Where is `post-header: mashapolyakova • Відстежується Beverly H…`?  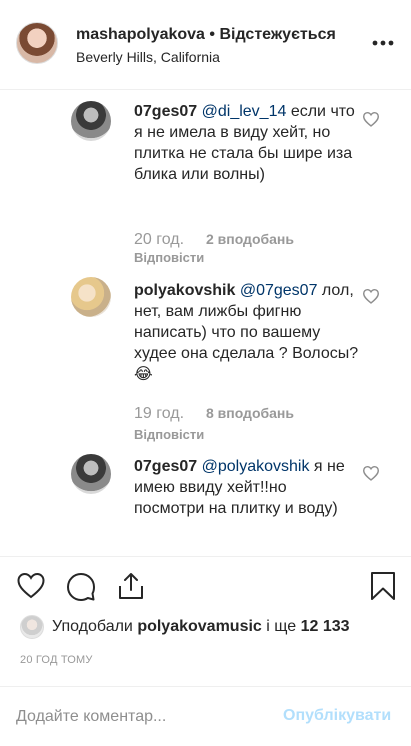 post-header: mashapolyakova • Відстежується Beverly H… is located at coordinates (205, 45).